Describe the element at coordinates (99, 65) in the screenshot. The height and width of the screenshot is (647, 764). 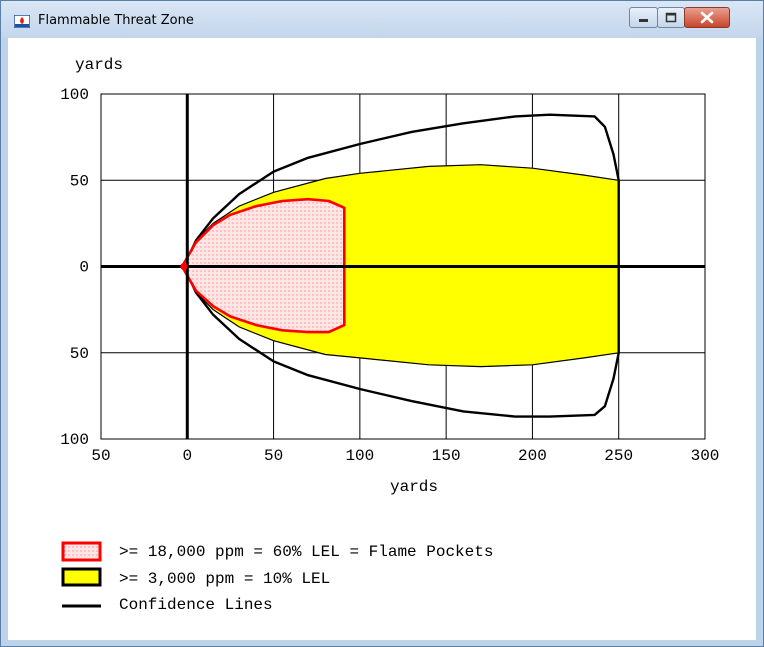
I see `y-axis-label: yards` at that location.